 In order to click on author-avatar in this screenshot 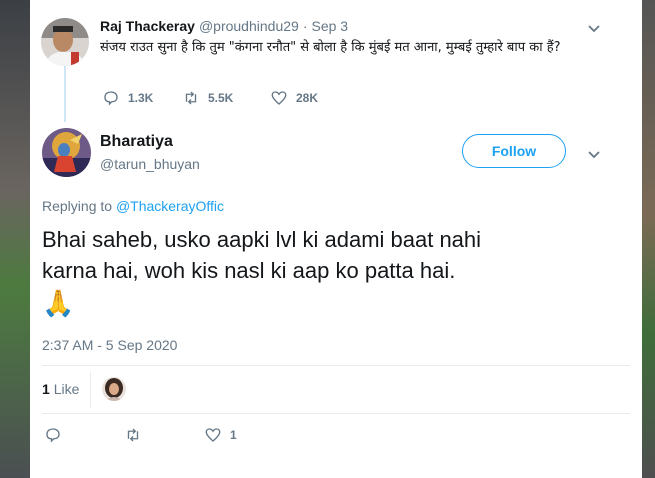, I will do `click(66, 152)`.